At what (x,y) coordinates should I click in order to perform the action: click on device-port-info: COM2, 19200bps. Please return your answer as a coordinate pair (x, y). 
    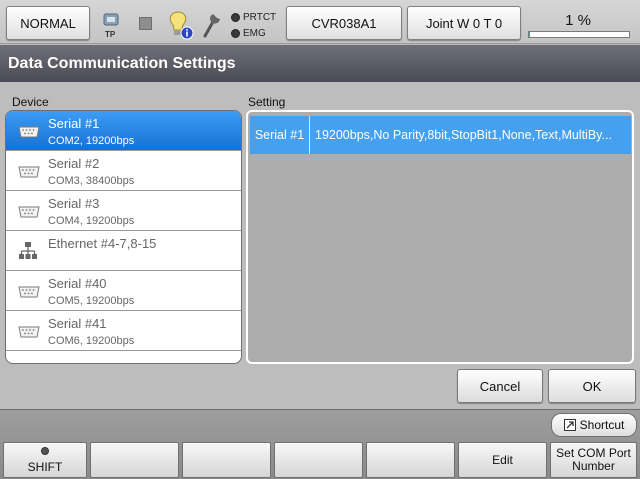
    Looking at the image, I should click on (91, 141).